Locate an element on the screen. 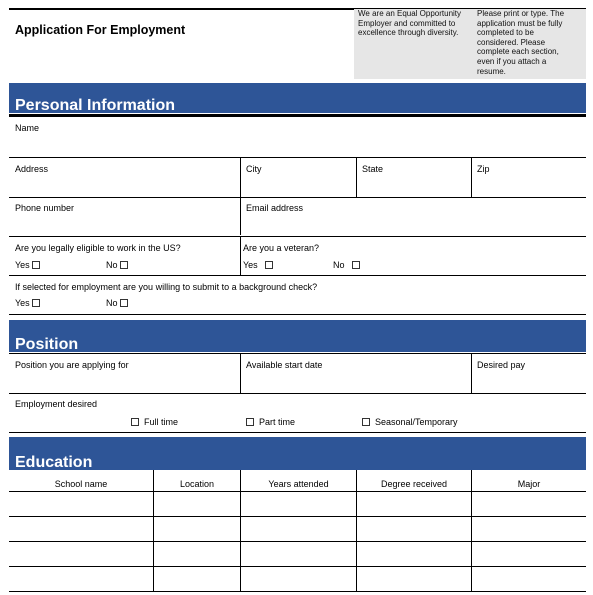 The width and height of the screenshot is (593, 595). column-header-major: Major is located at coordinates (529, 484).